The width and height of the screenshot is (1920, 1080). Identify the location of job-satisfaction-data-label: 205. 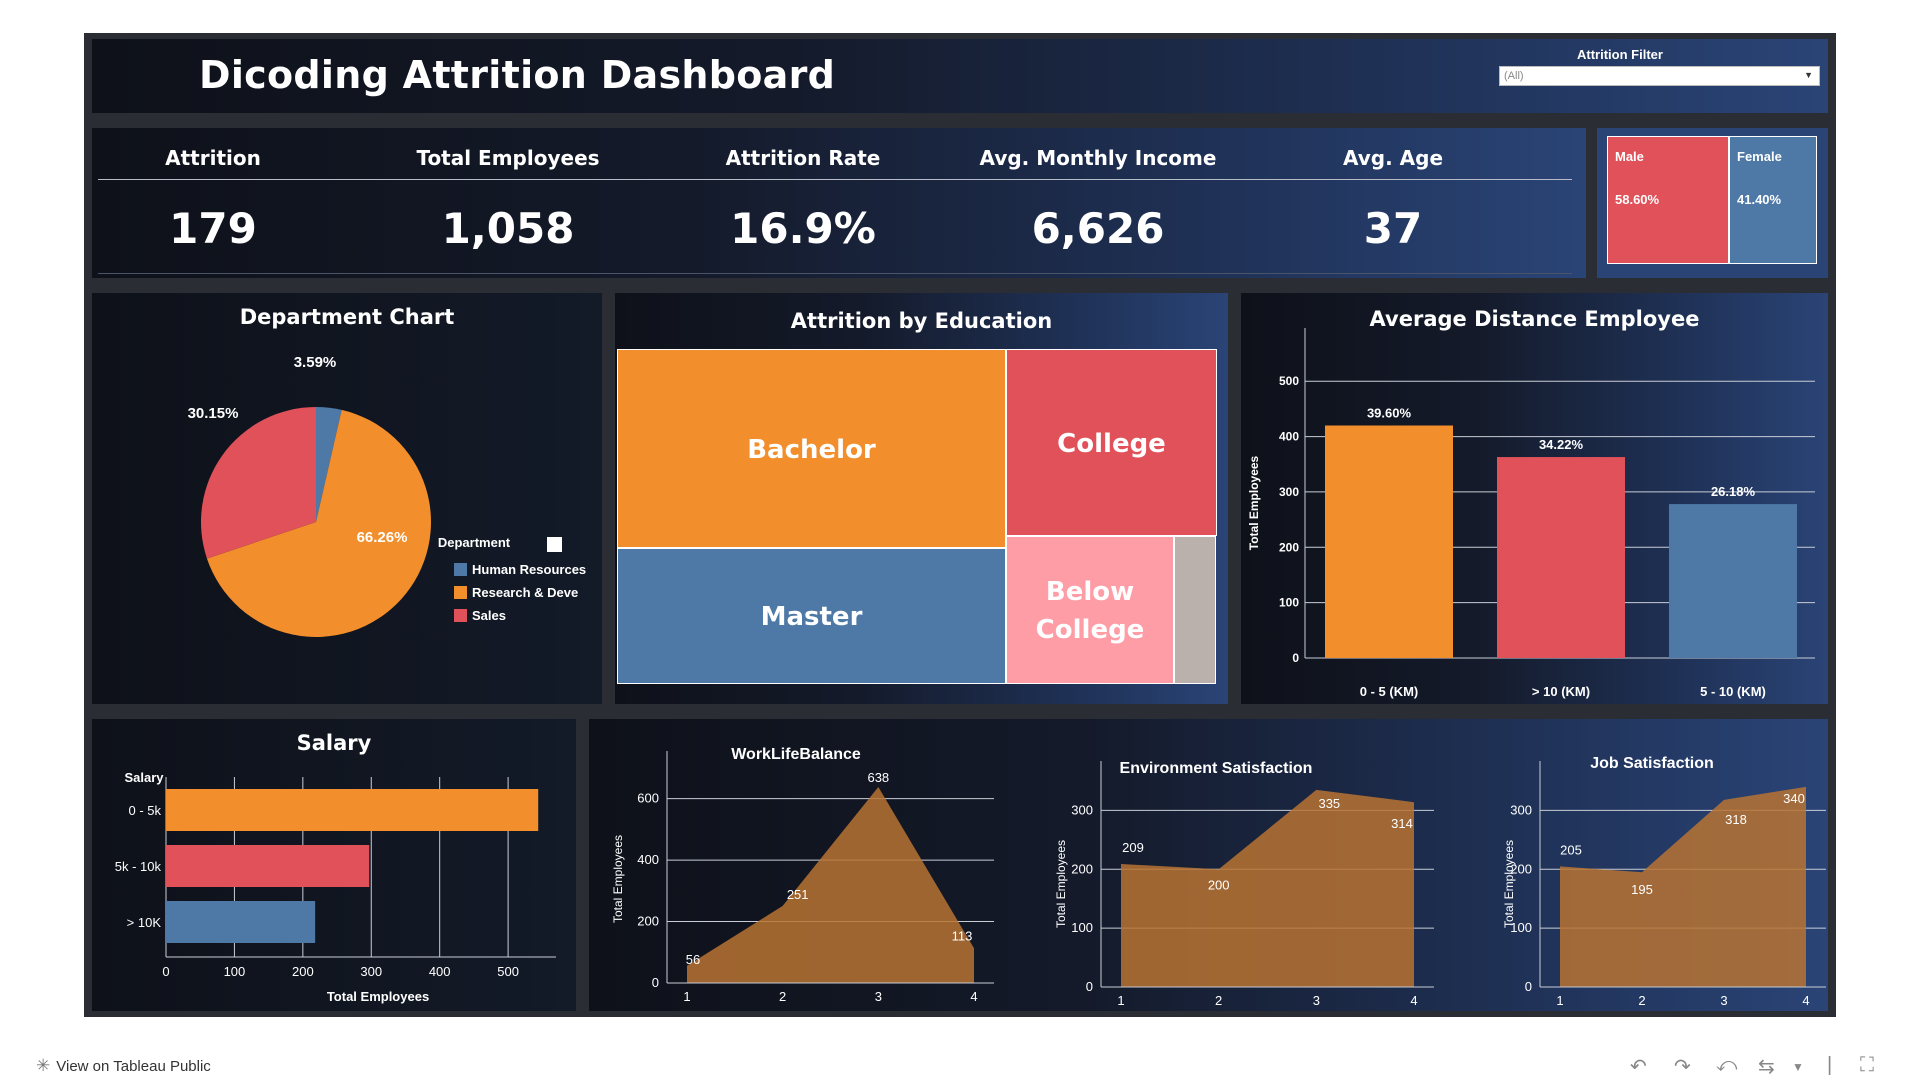
(1571, 849).